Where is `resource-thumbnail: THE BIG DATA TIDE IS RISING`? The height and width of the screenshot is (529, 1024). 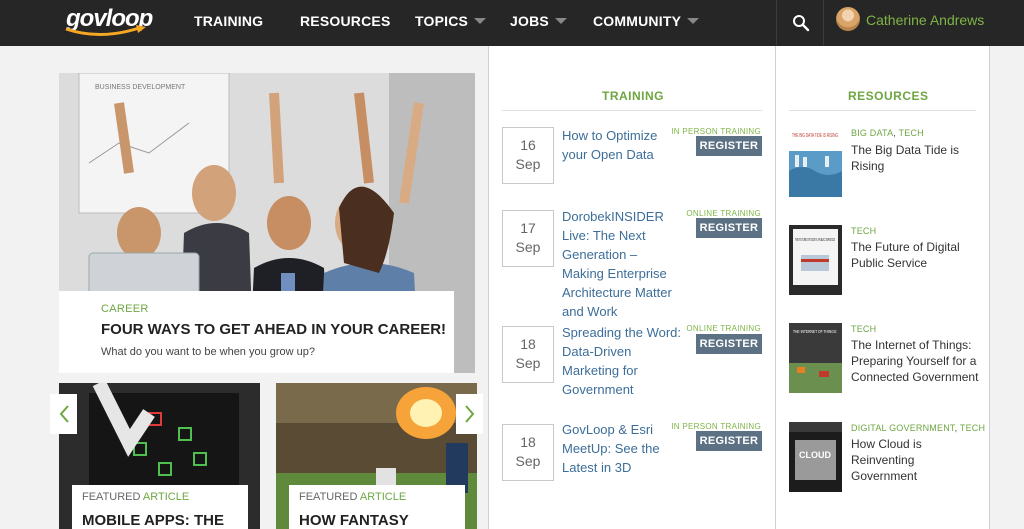
resource-thumbnail: THE BIG DATA TIDE IS RISING is located at coordinates (815, 162).